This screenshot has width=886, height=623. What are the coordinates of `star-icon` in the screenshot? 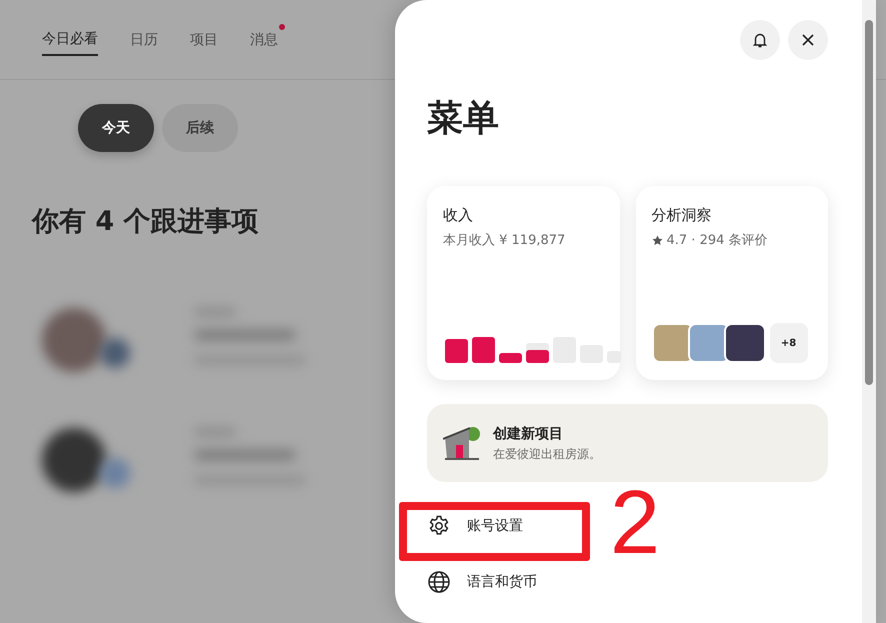 It's located at (657, 240).